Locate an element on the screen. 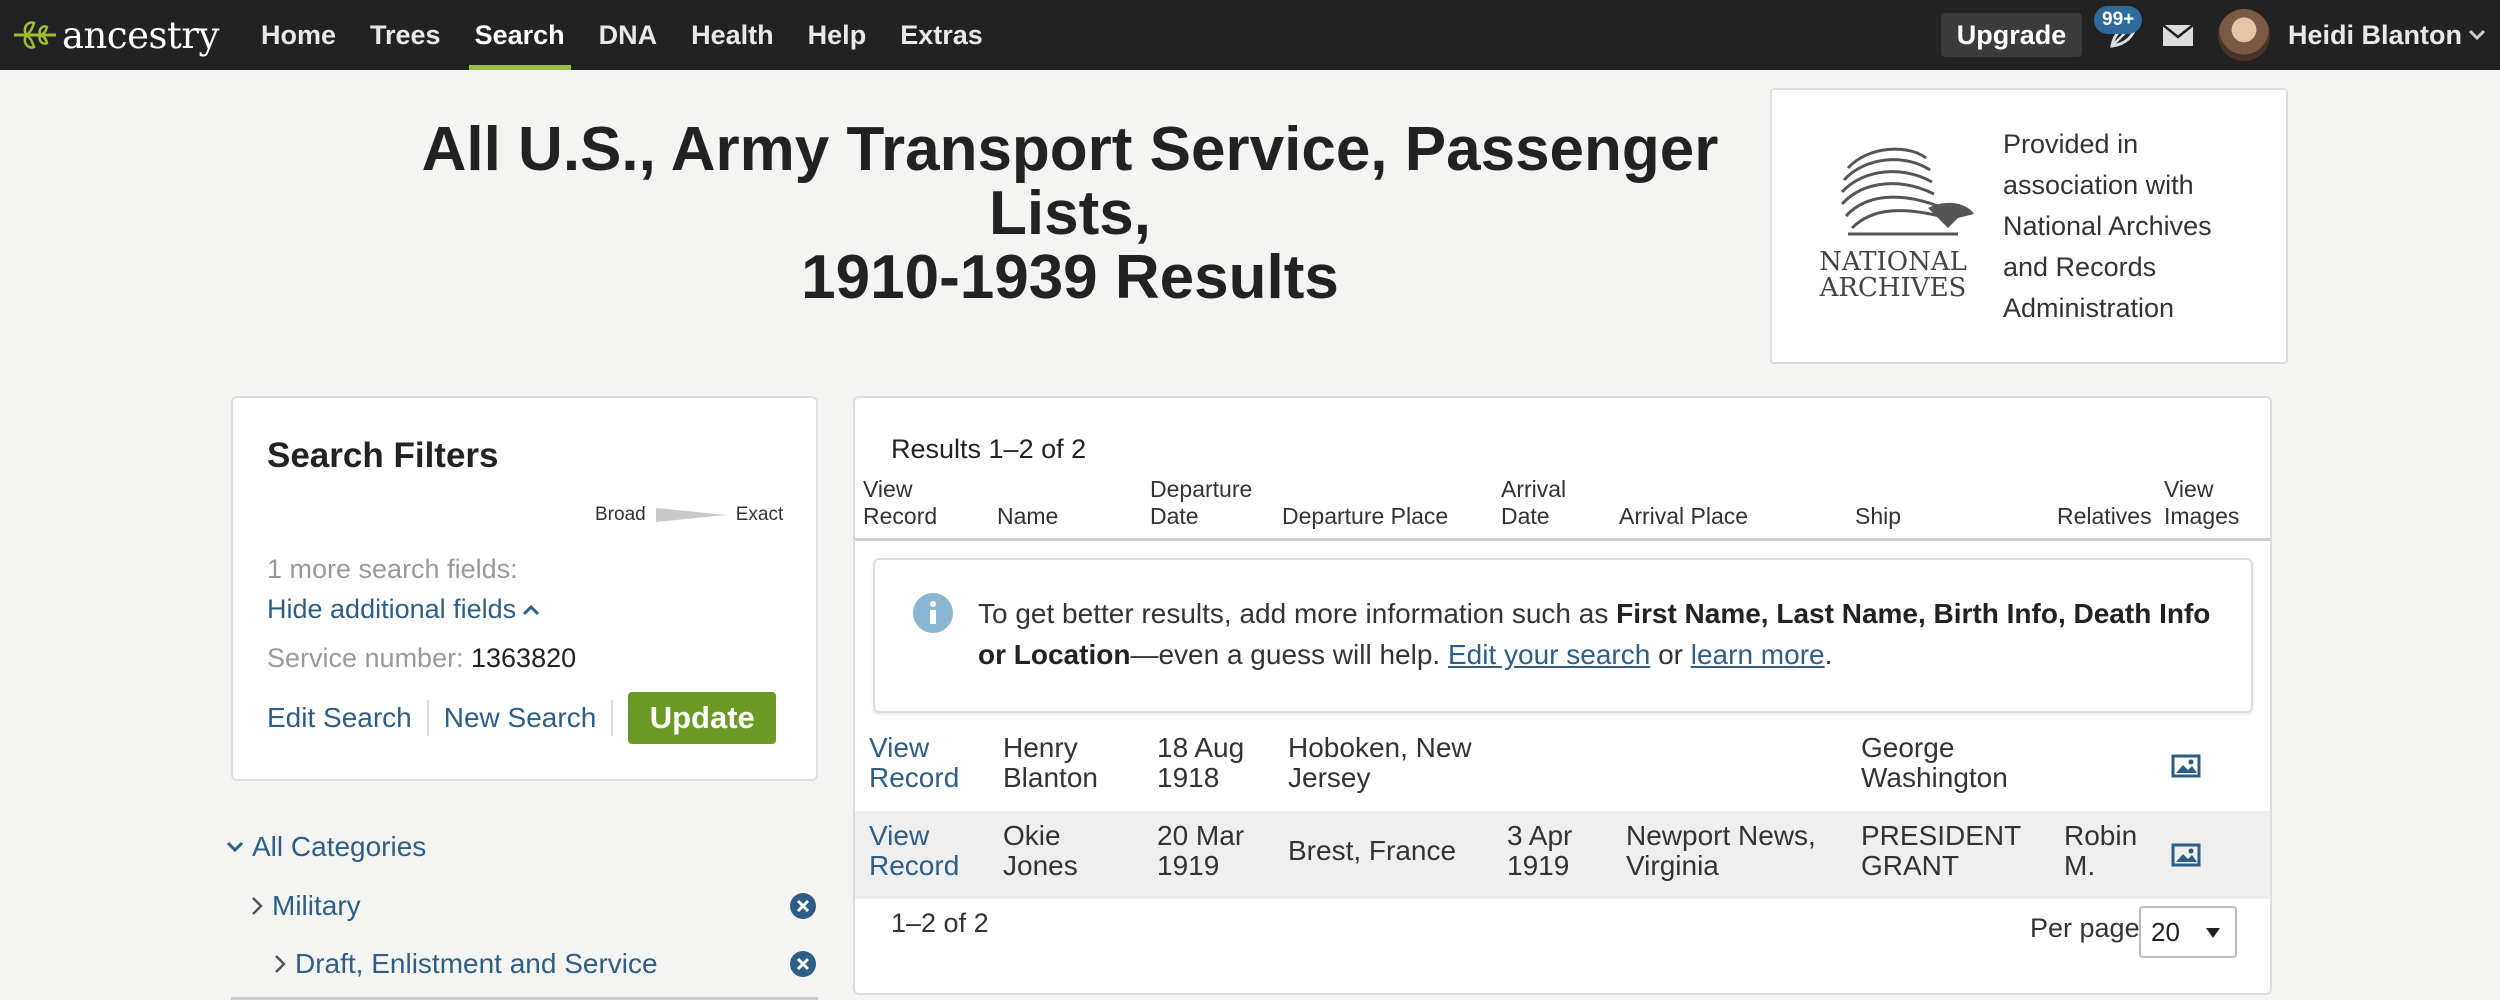 Image resolution: width=2500 pixels, height=1000 pixels. user-menu: Heidi Blanton is located at coordinates (2387, 35).